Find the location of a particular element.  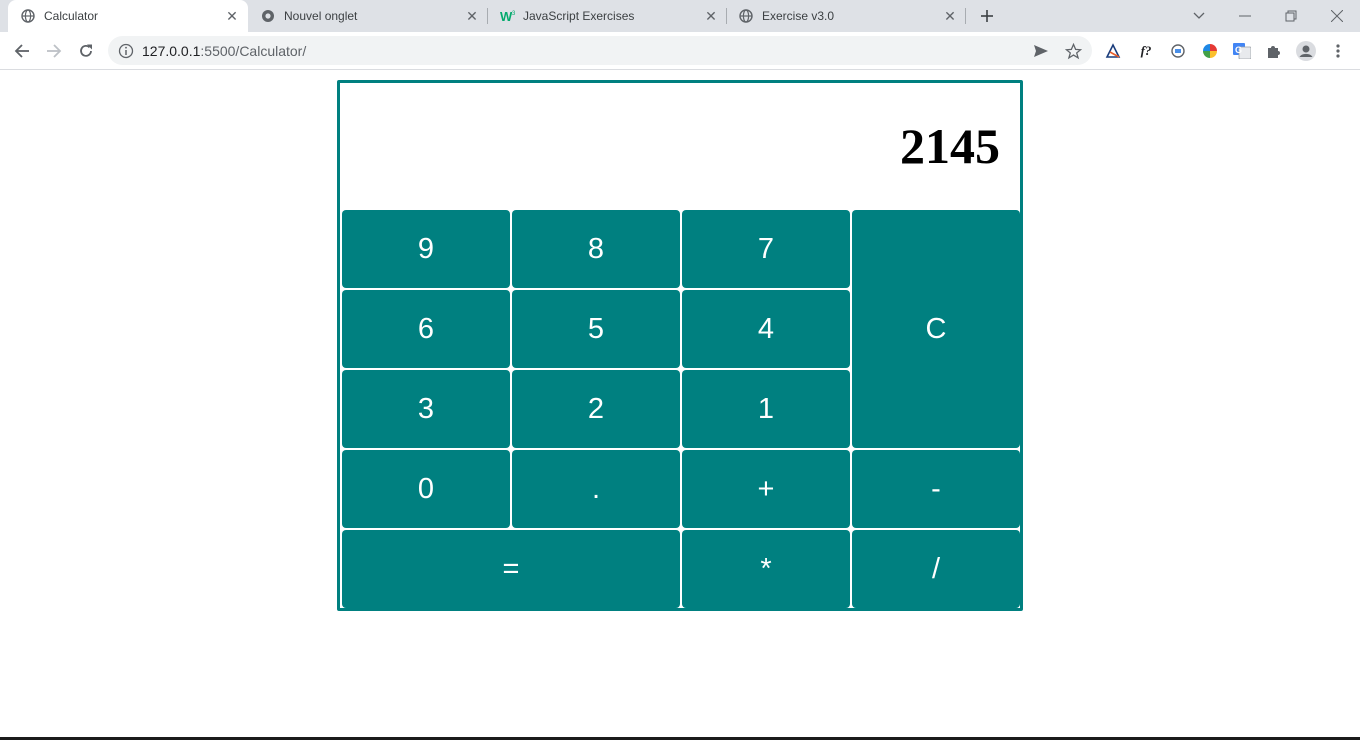

w3schools-icon: W 3 is located at coordinates (508, 16).